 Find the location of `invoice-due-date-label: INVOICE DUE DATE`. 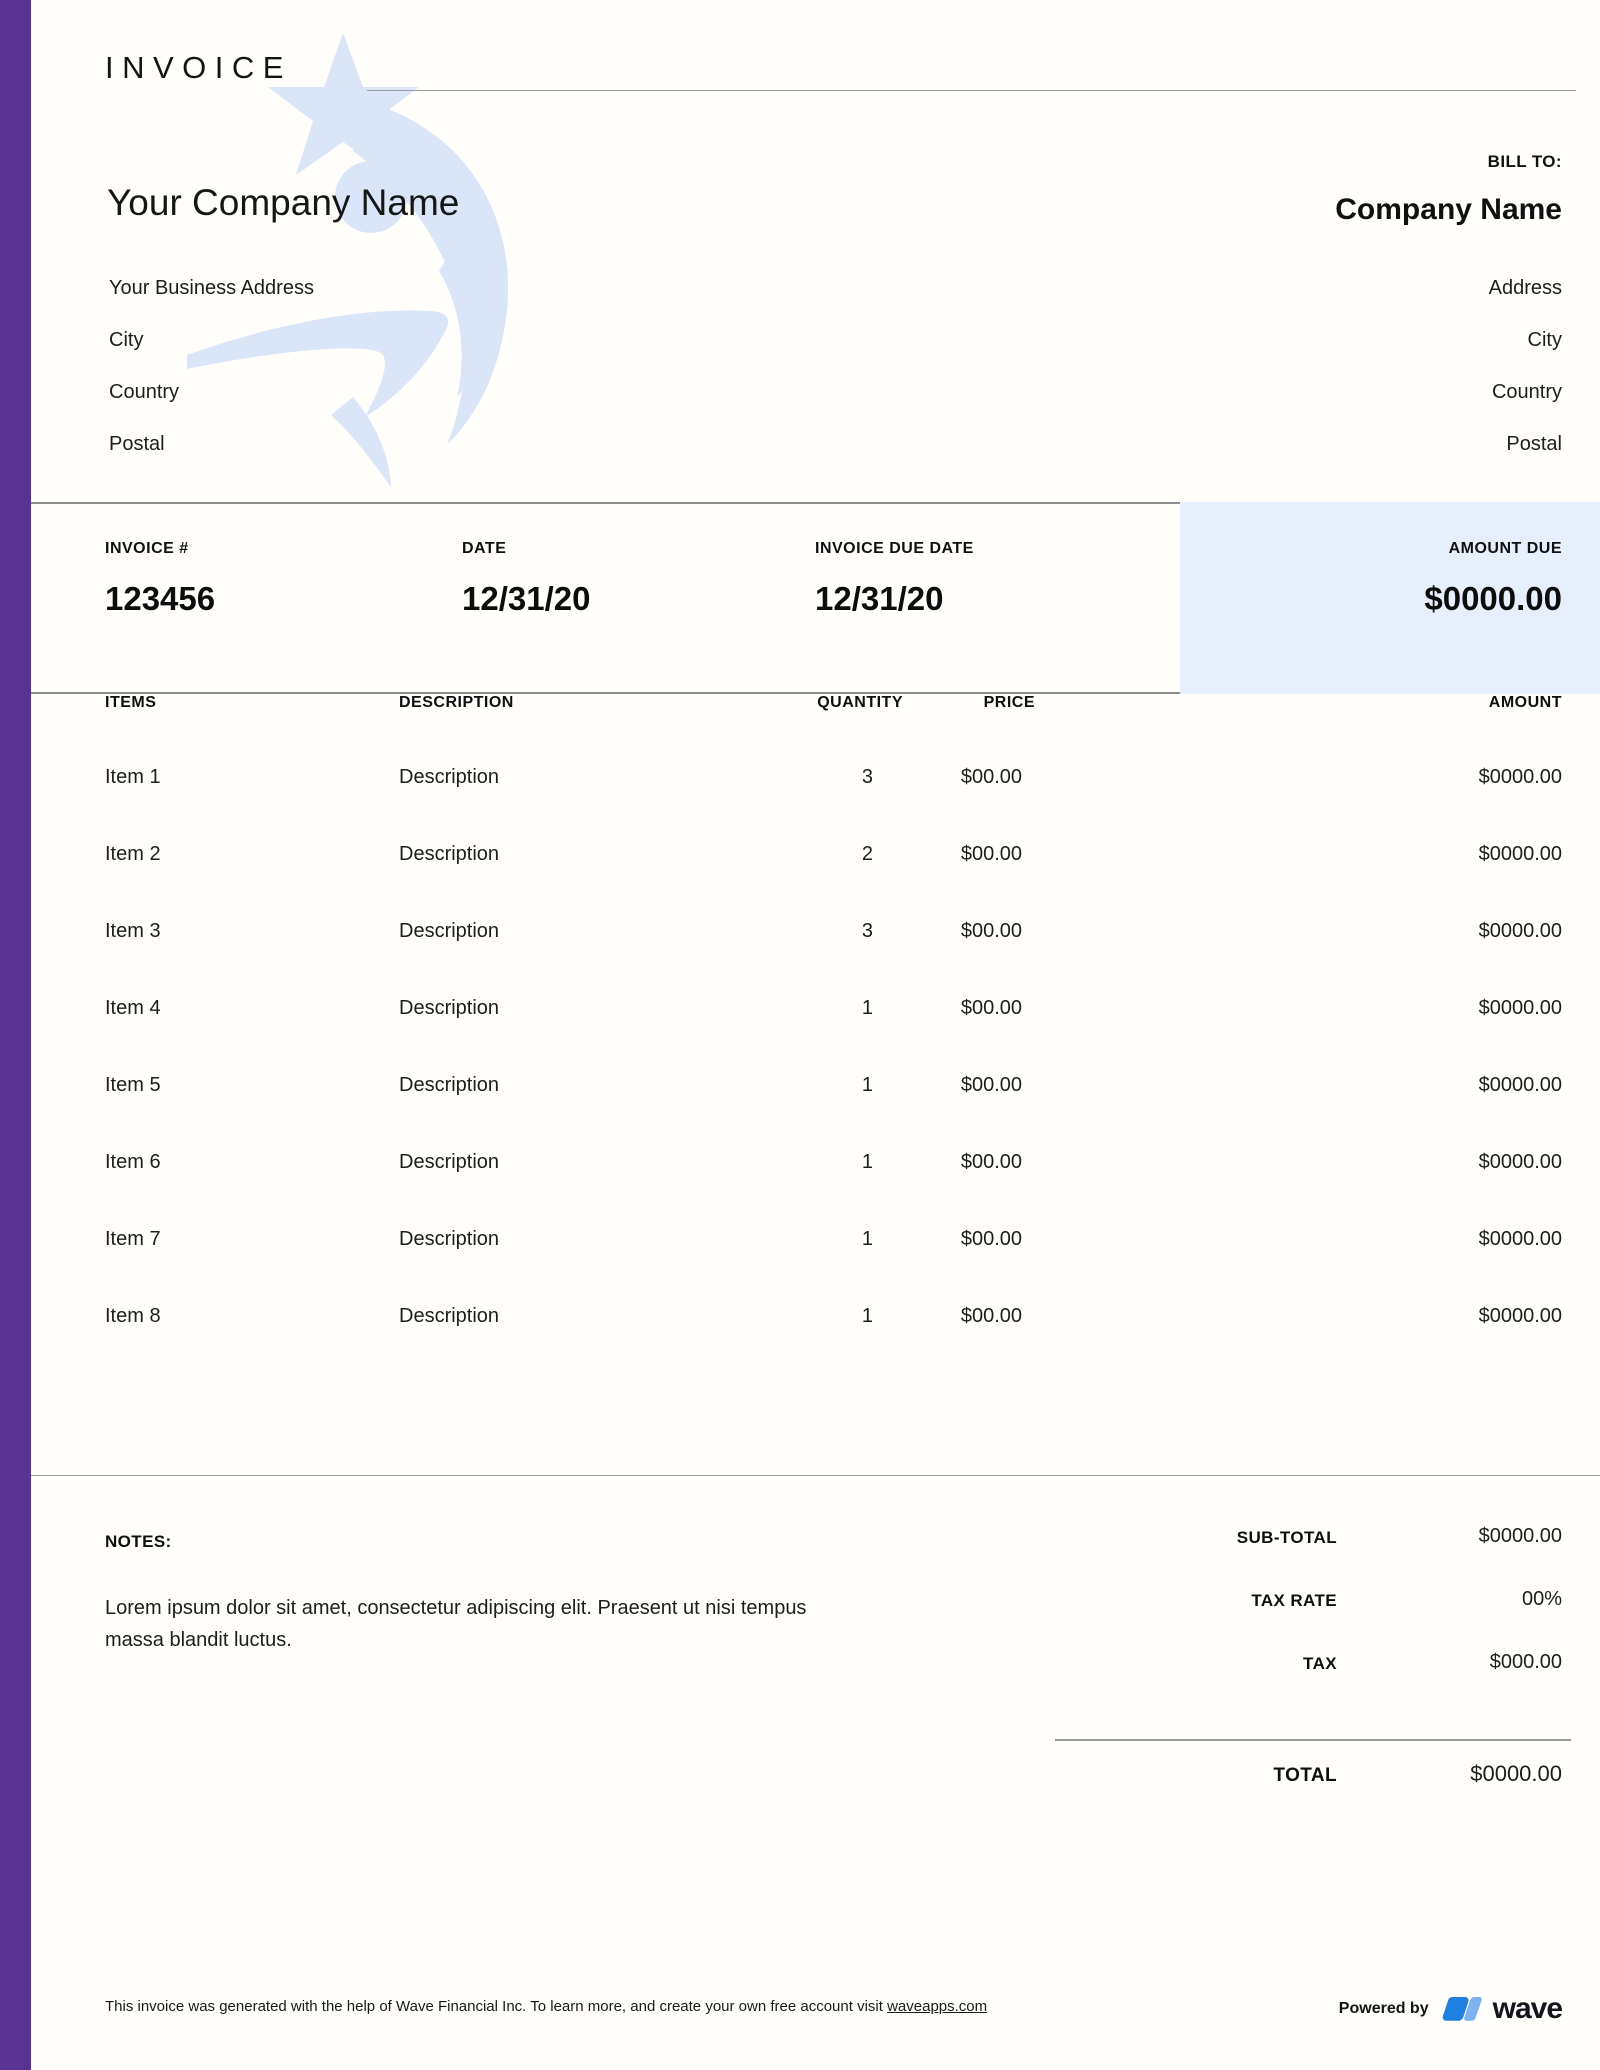

invoice-due-date-label: INVOICE DUE DATE is located at coordinates (894, 548).